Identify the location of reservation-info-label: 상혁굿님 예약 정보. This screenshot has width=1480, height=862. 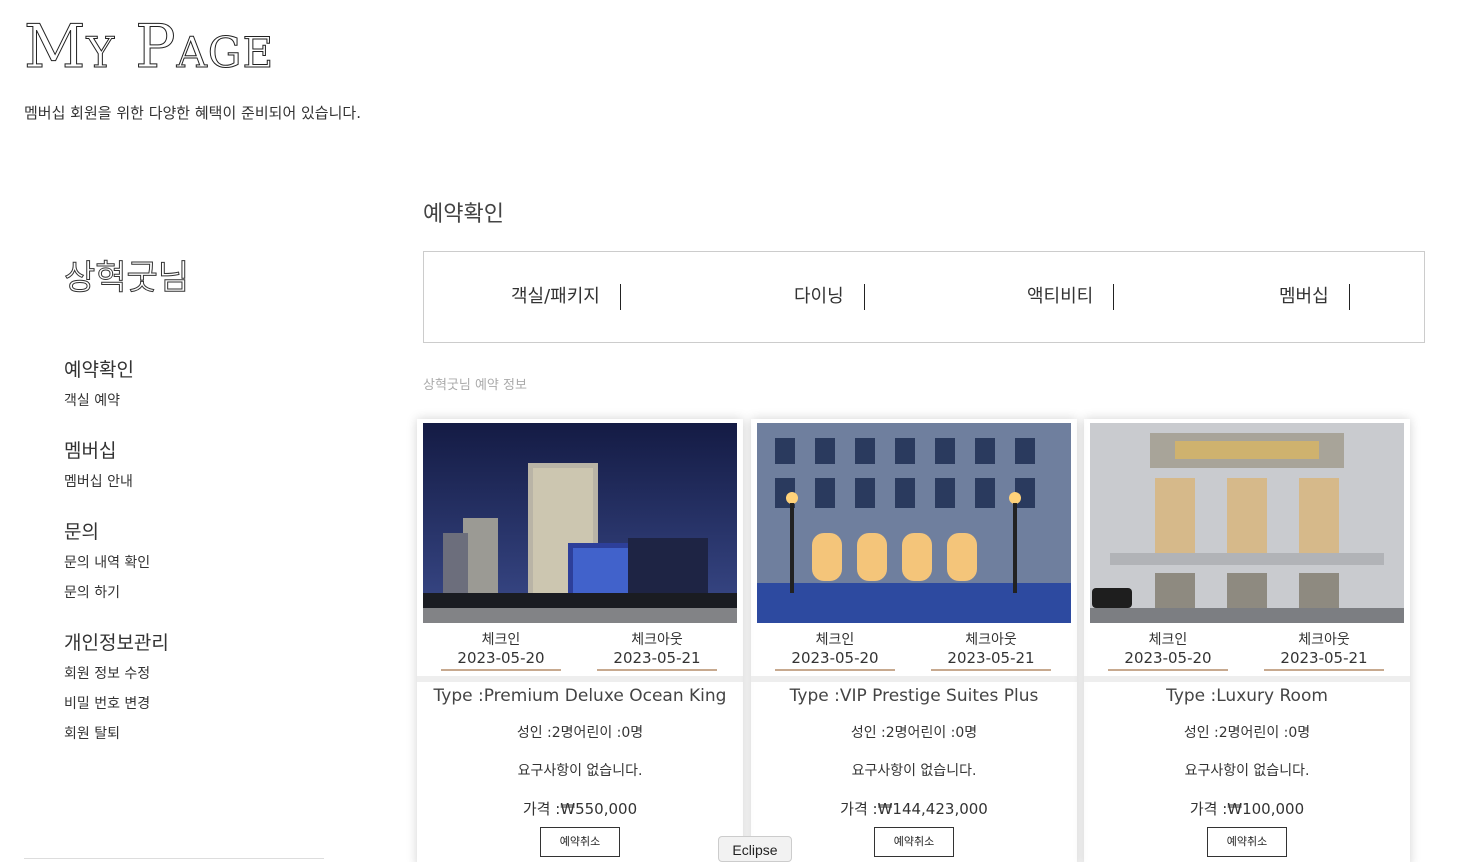
(475, 385).